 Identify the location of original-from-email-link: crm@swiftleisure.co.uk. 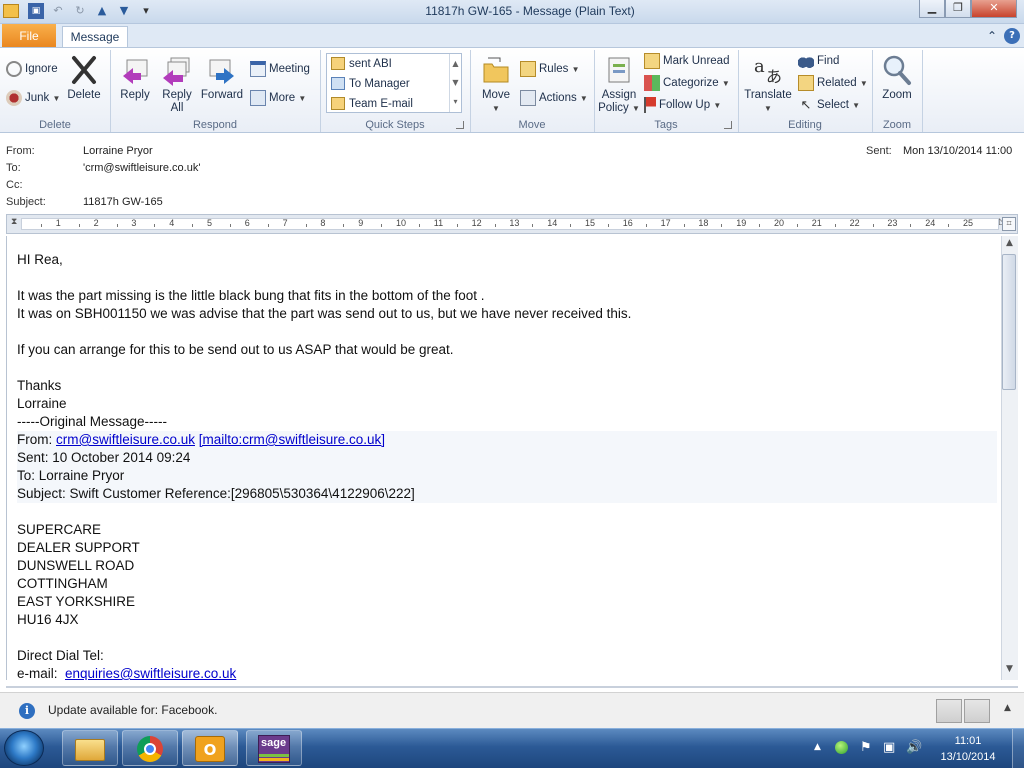
(125, 439).